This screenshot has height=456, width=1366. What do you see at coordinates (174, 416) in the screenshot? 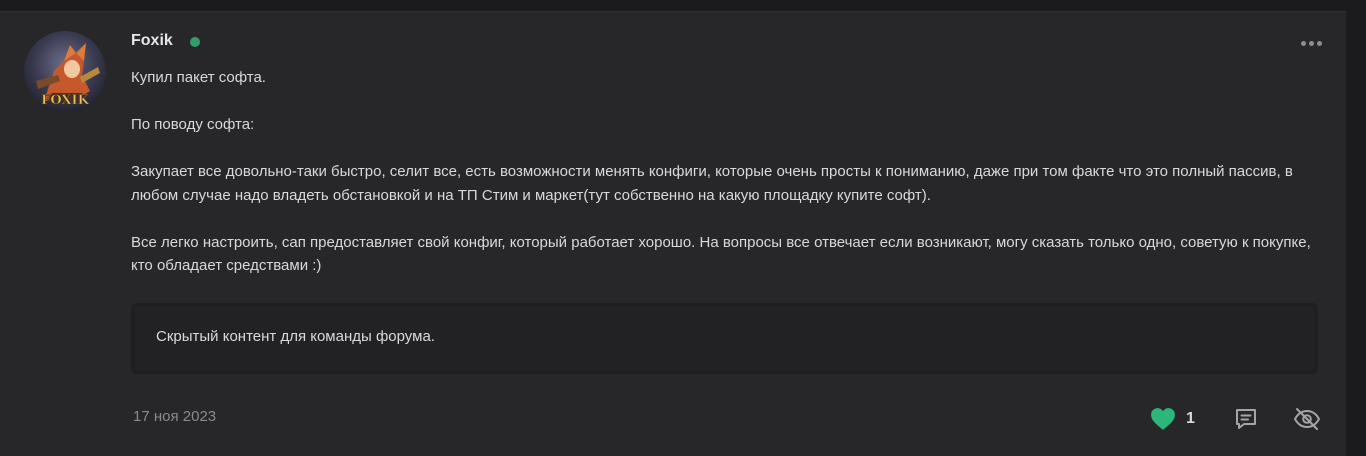
I see `post-date: 17 ноя 2023` at bounding box center [174, 416].